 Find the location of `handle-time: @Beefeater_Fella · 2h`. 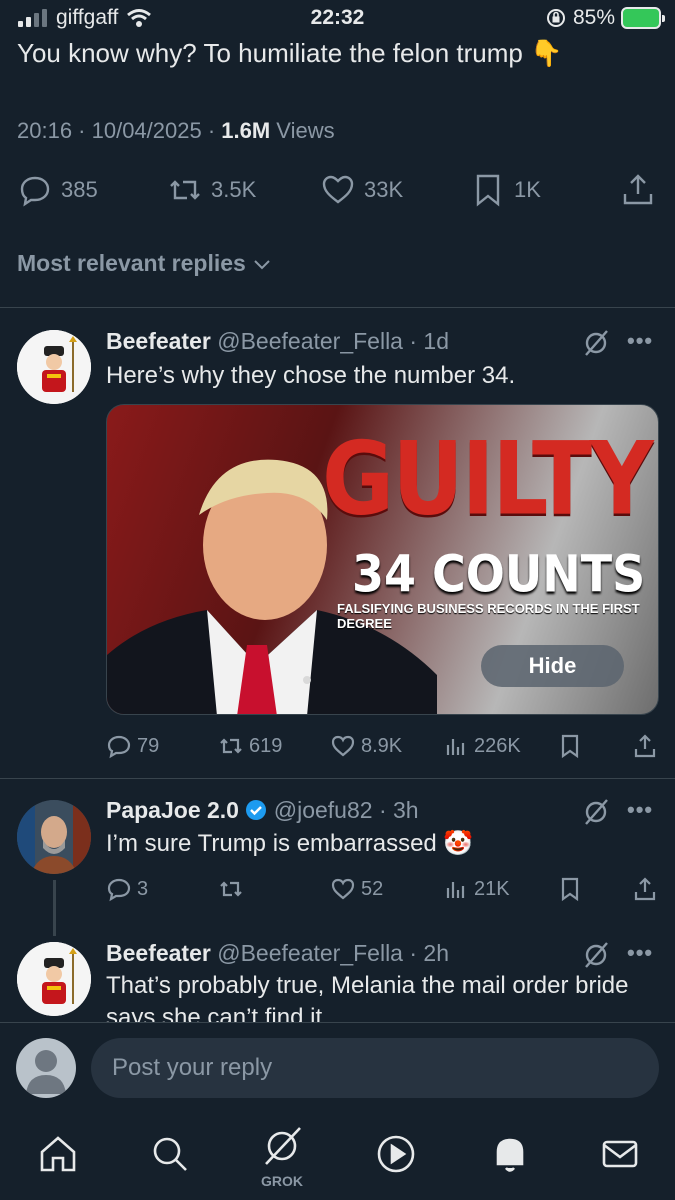

handle-time: @Beefeater_Fella · 2h is located at coordinates (333, 953).